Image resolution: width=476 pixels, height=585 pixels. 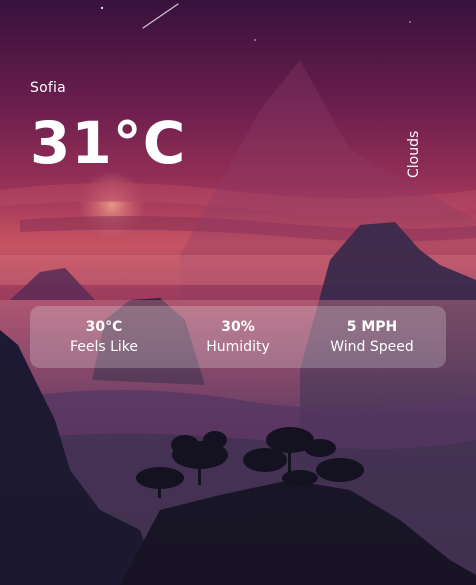 I want to click on feels-like-value: 30°C, so click(x=104, y=327).